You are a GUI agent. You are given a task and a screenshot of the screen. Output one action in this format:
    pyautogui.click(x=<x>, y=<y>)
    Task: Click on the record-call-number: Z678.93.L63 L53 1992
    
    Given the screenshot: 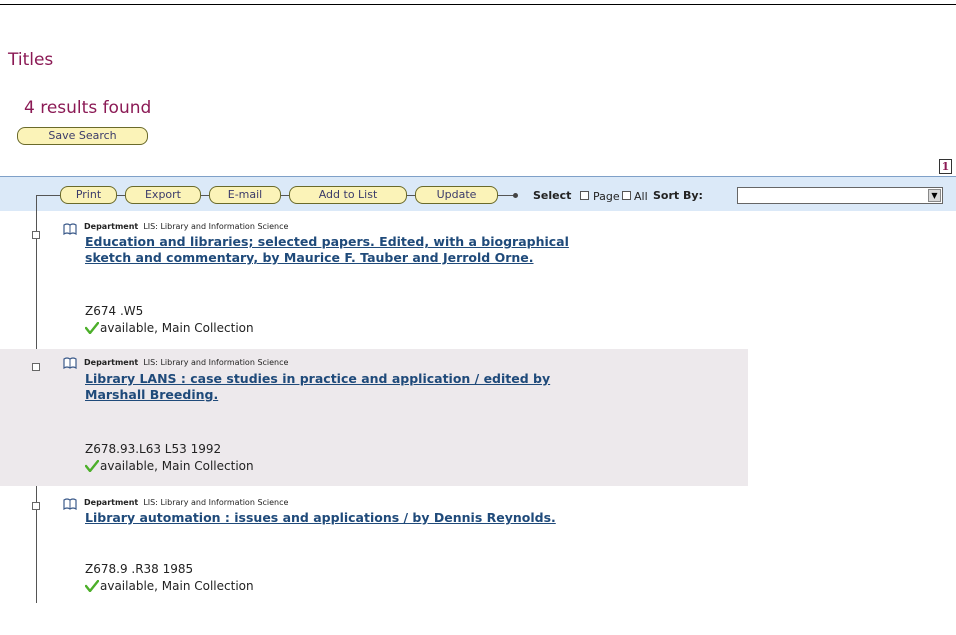 What is the action you would take?
    pyautogui.click(x=153, y=449)
    